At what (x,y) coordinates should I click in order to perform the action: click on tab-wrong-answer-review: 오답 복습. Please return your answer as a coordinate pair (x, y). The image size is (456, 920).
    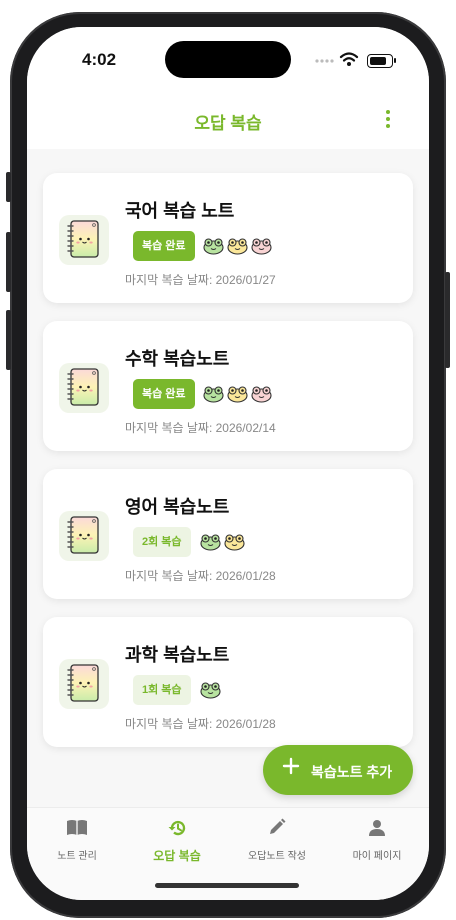
    Looking at the image, I should click on (177, 841).